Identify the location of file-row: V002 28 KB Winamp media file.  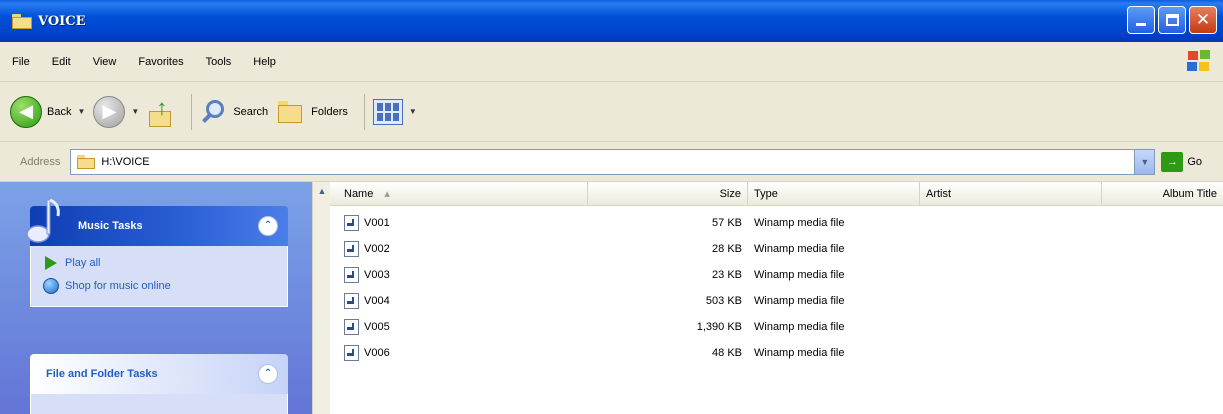
(776, 249).